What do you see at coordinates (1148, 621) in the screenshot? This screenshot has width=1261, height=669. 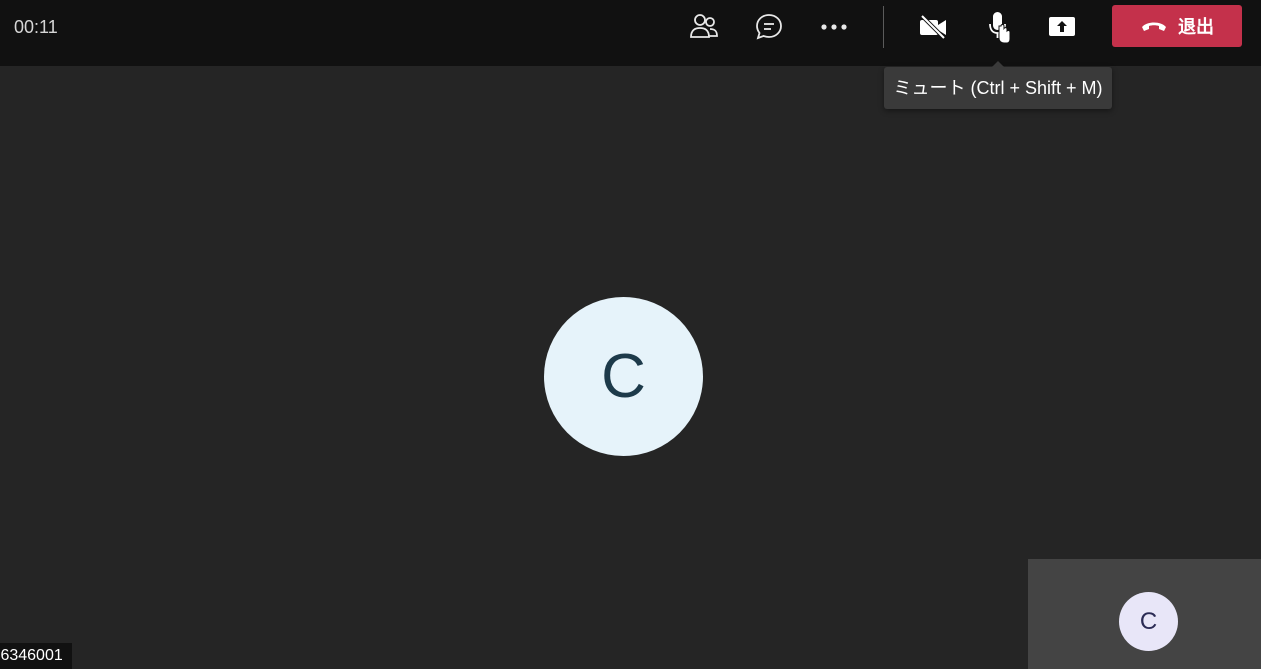 I see `self-avatar: C` at bounding box center [1148, 621].